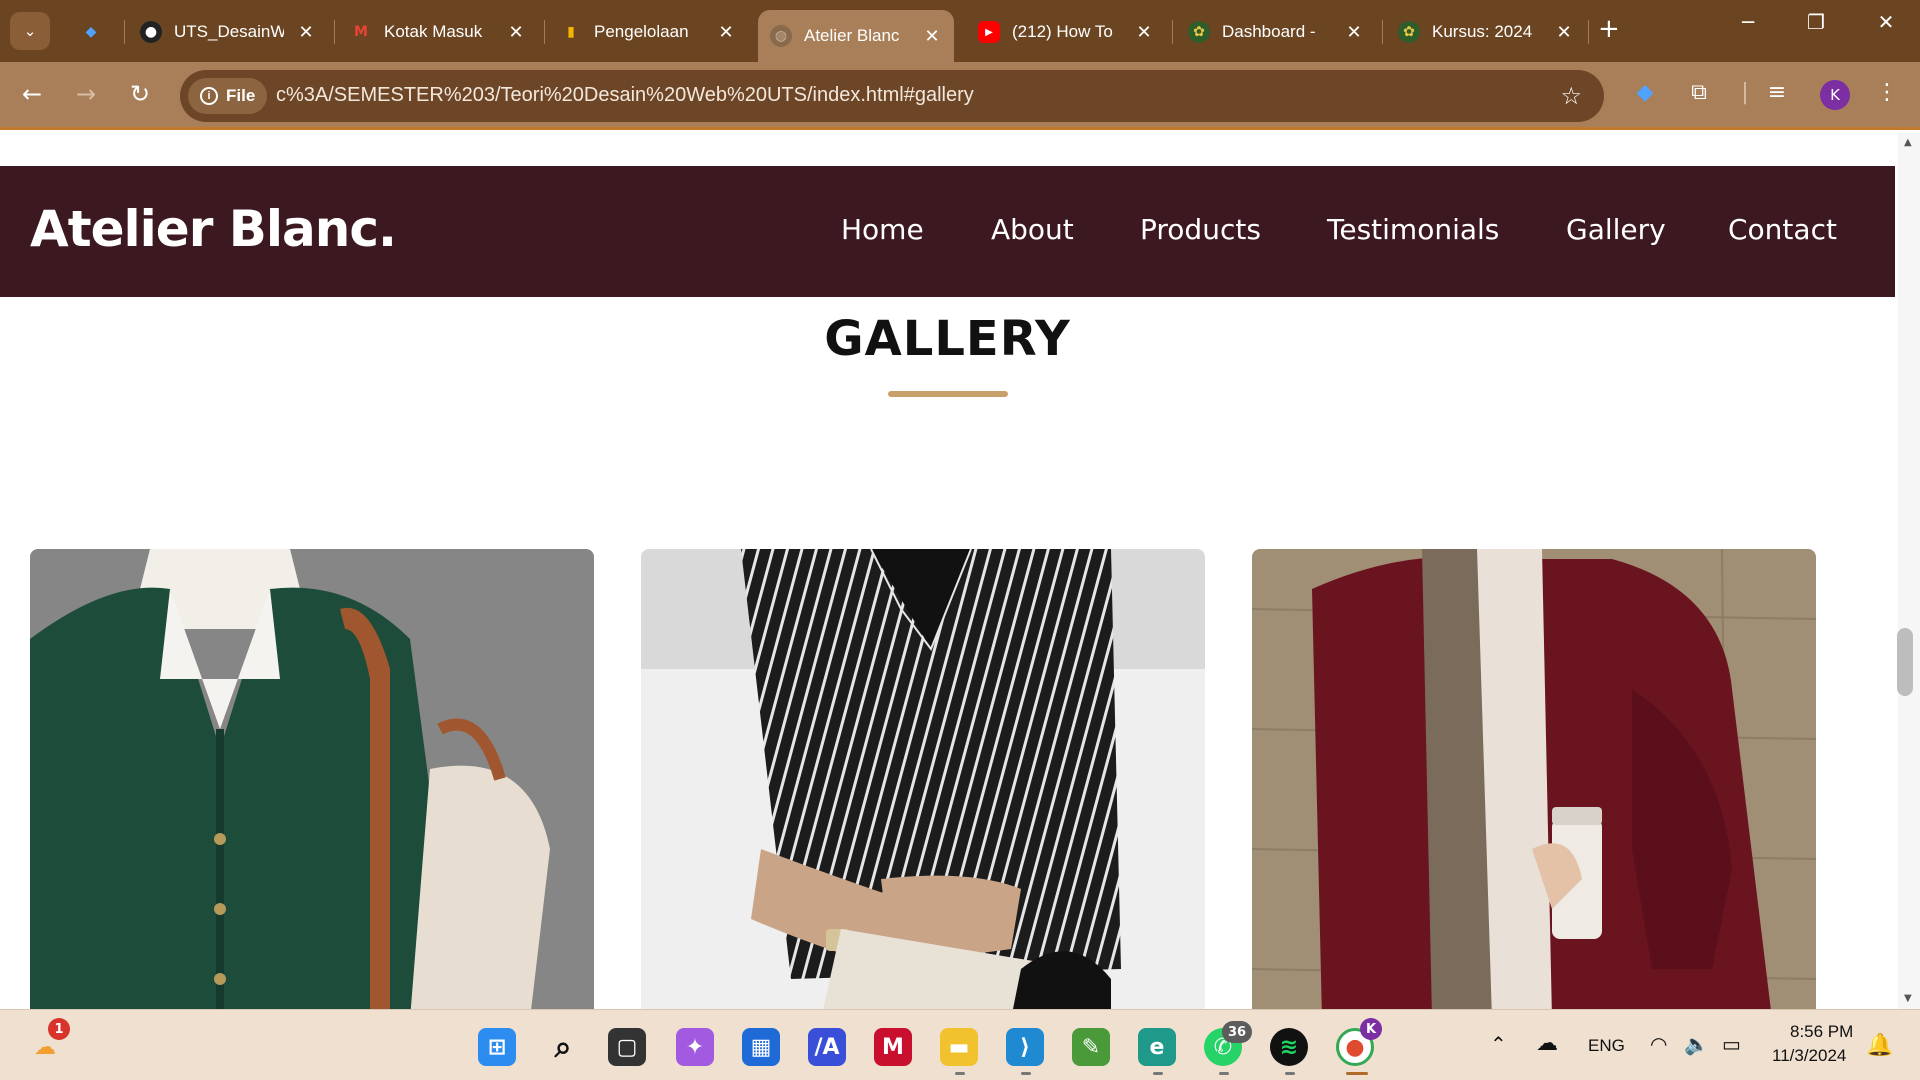  What do you see at coordinates (209, 96) in the screenshot?
I see `info-icon: i` at bounding box center [209, 96].